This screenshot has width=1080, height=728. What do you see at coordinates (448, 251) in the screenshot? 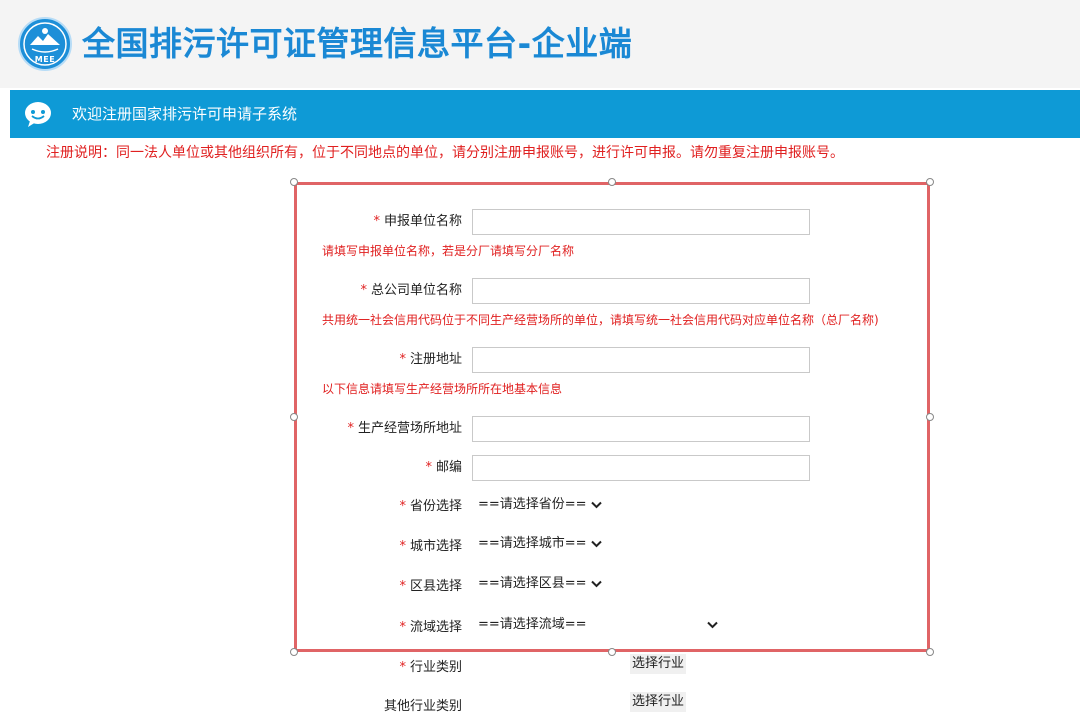
I see `unit-name-hint: 请填写申报单位名称，若是分厂请填写分厂名称` at bounding box center [448, 251].